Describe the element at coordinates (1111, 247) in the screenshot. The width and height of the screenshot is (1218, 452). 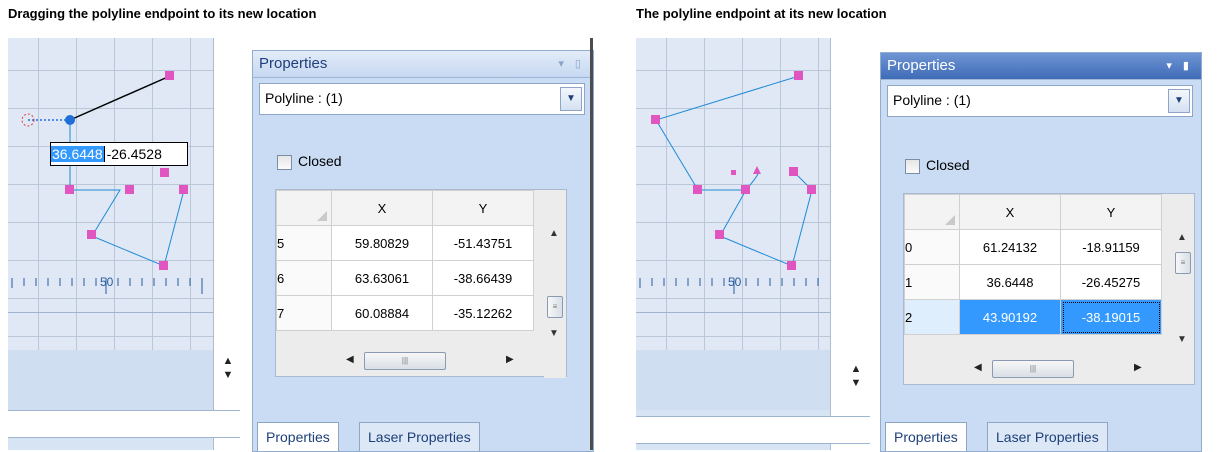
I see `cell-y: -18.91159` at that location.